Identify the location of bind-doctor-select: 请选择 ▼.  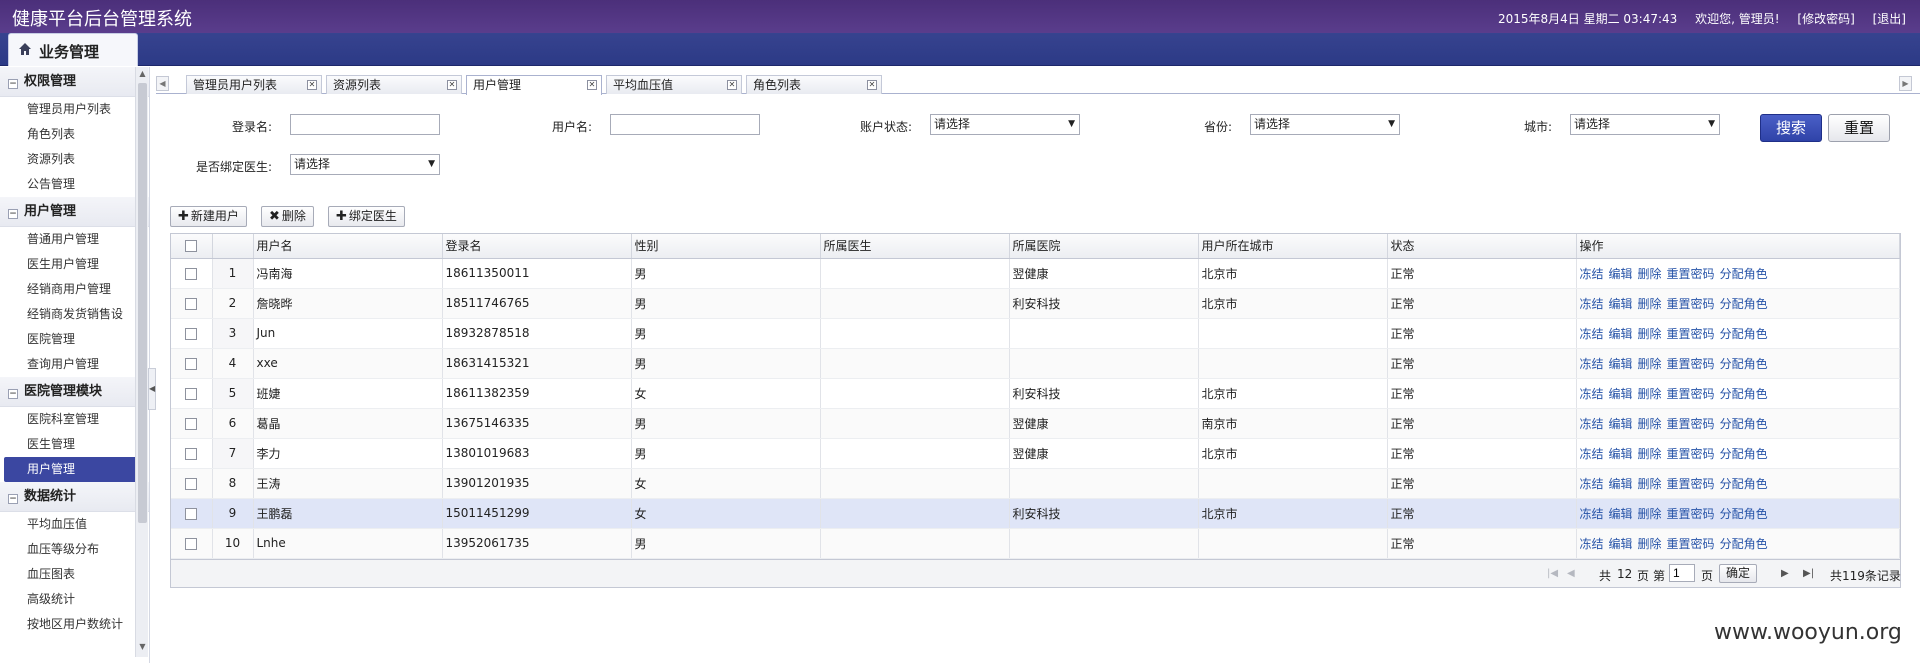
(365, 164).